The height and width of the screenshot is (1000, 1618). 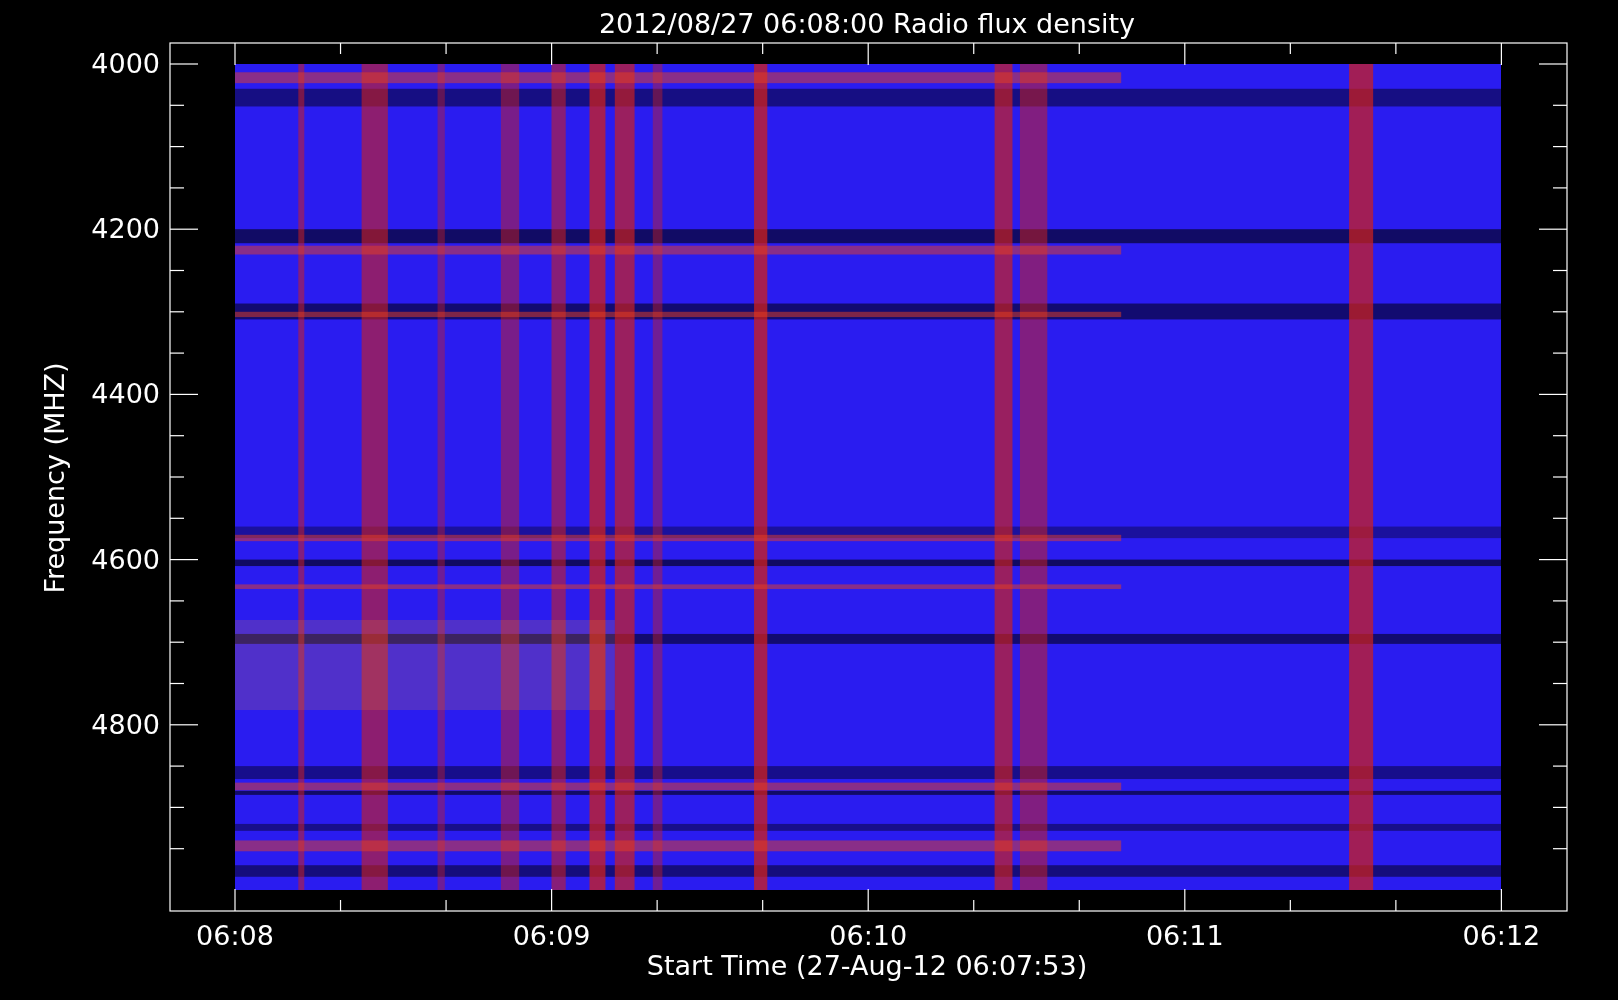 What do you see at coordinates (54, 478) in the screenshot?
I see `y-axis-label: Frequency (MHZ)` at bounding box center [54, 478].